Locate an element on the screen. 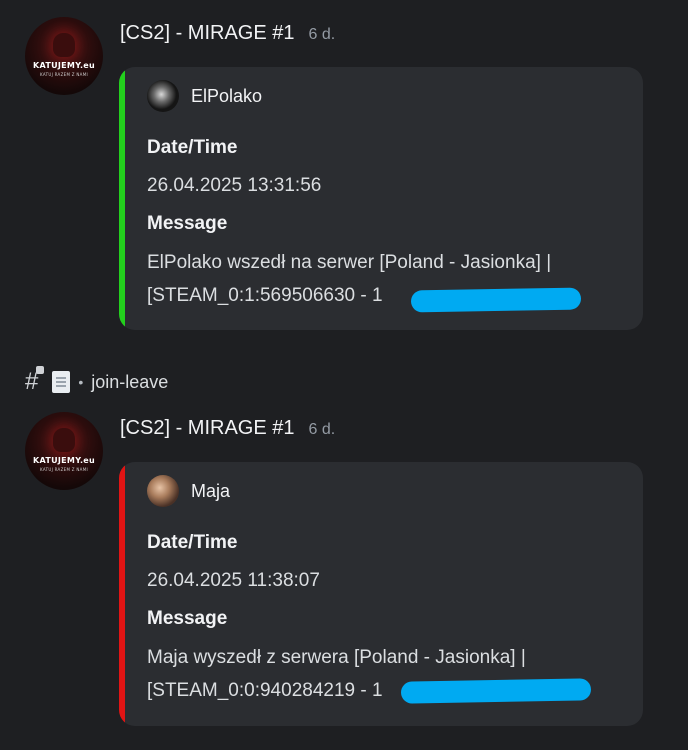 The height and width of the screenshot is (750, 688). page-icon is located at coordinates (61, 382).